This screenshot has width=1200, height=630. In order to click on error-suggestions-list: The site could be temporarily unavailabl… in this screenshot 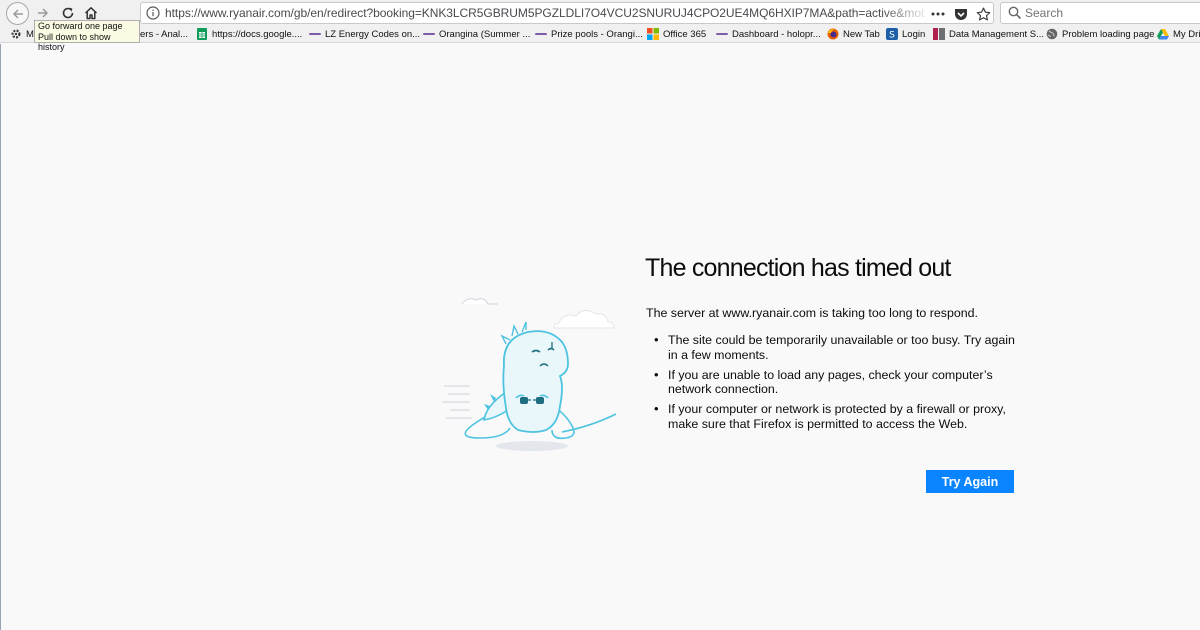, I will do `click(839, 385)`.